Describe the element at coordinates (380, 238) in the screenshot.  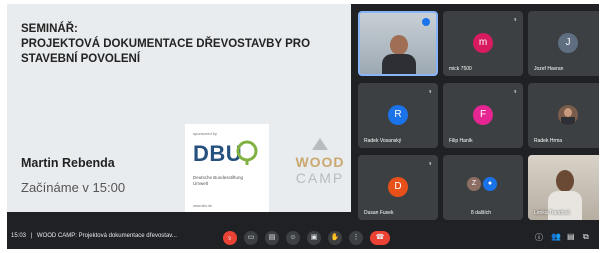
I see `end-call-icon: ☎` at that location.